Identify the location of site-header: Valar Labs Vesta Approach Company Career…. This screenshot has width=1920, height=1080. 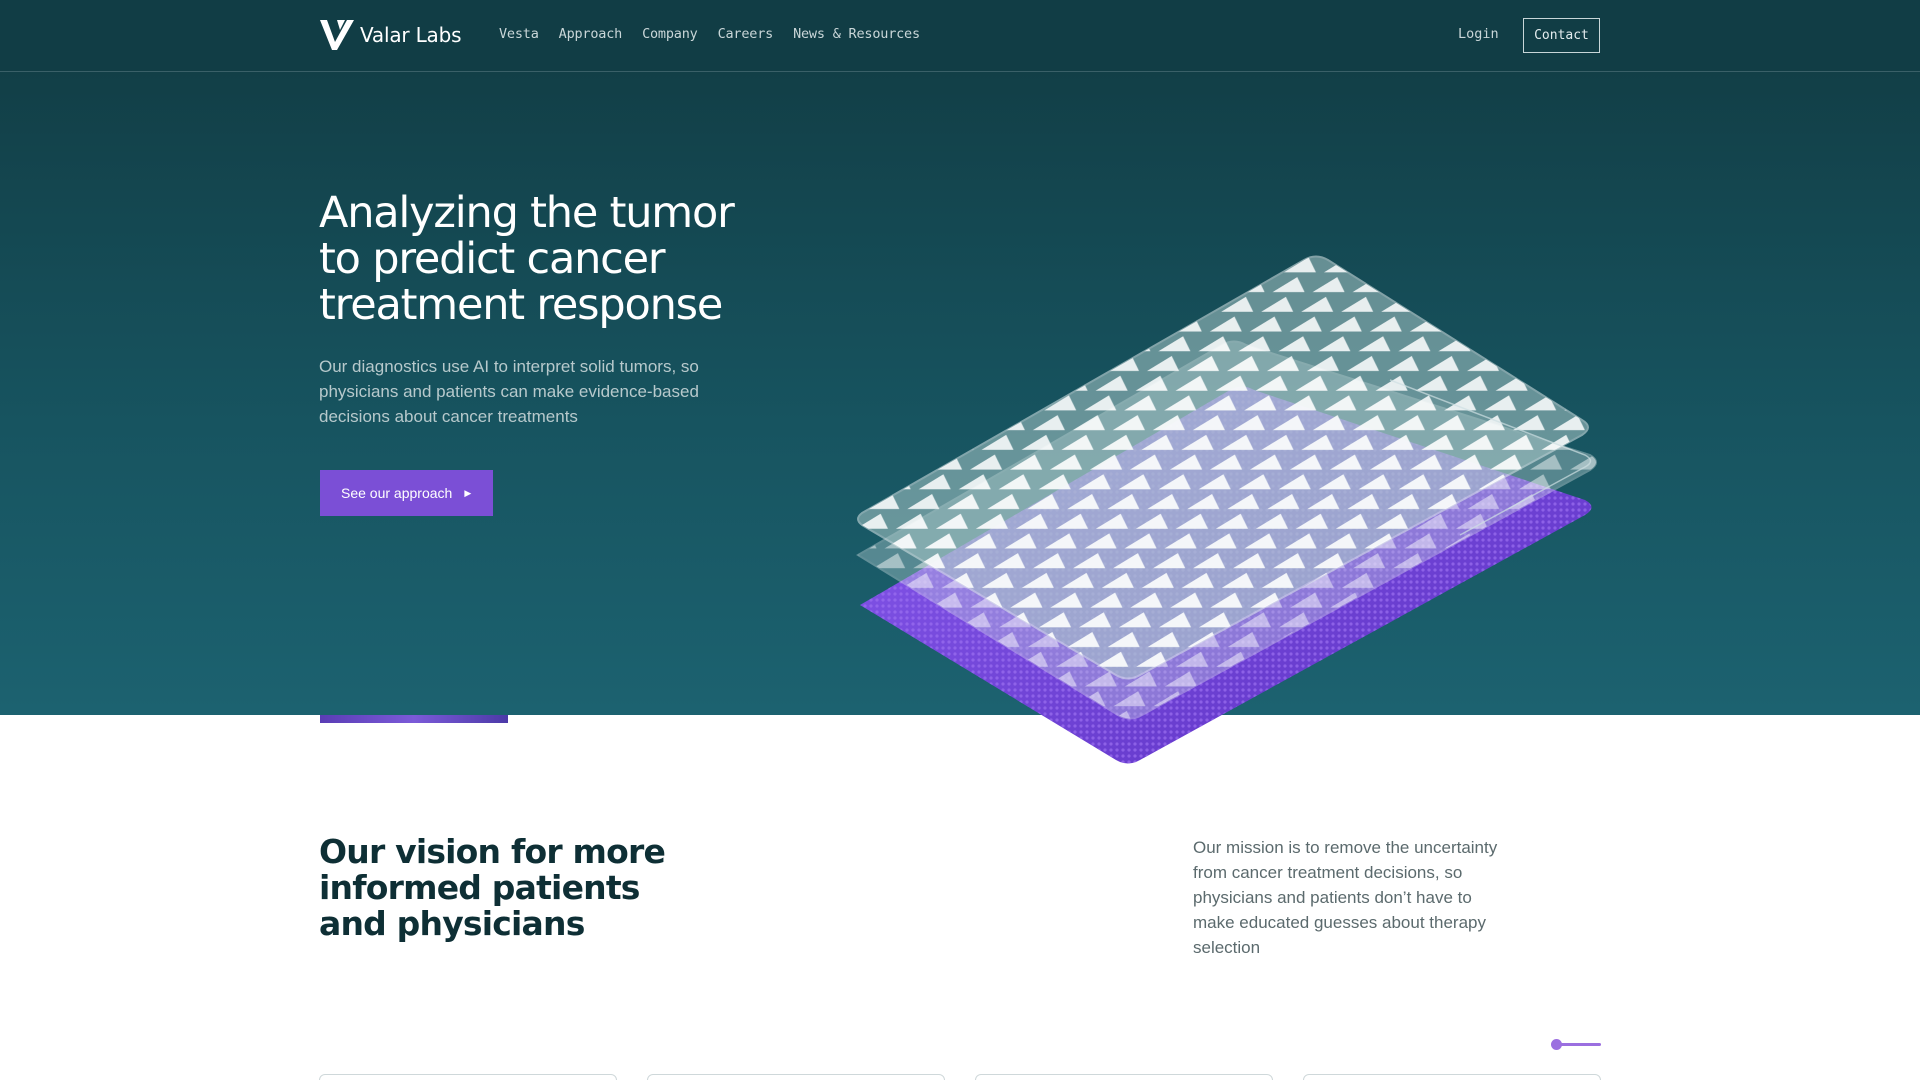
(960, 36).